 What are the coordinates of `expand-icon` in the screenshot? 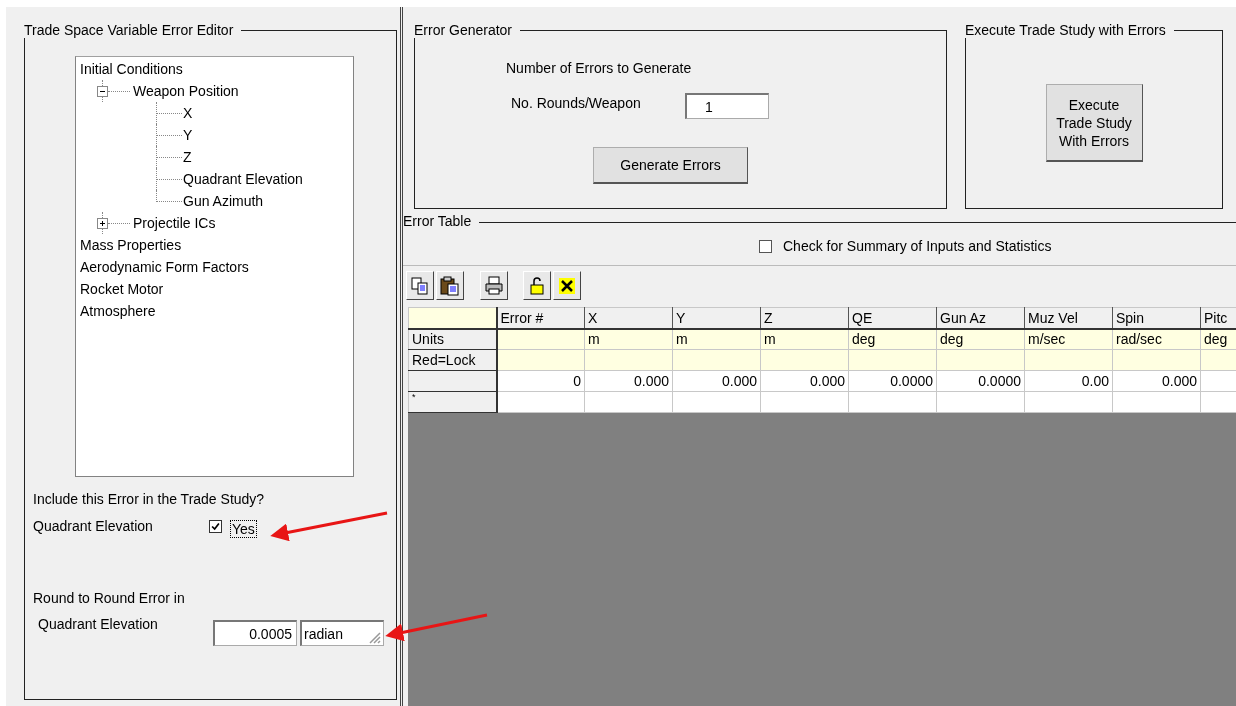 It's located at (102, 223).